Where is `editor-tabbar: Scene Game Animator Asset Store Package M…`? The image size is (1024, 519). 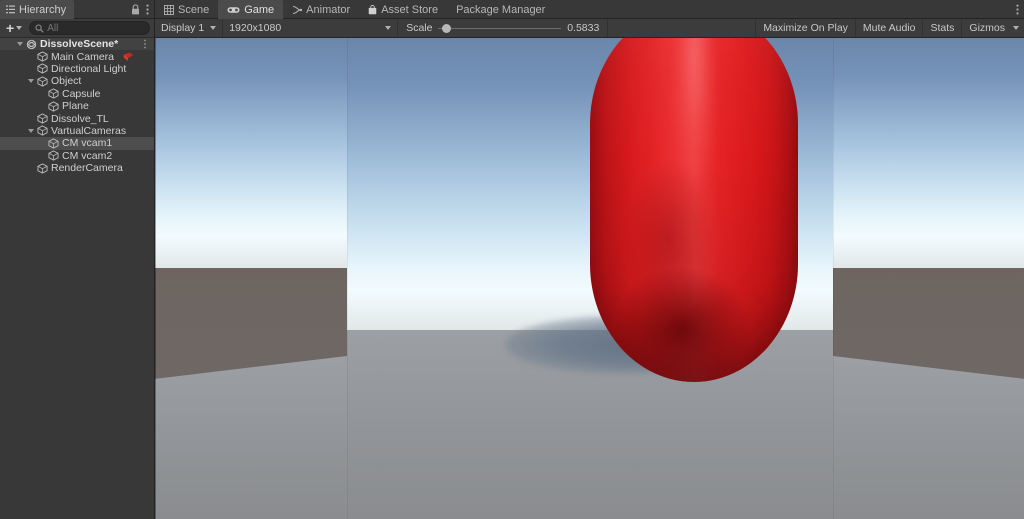
editor-tabbar: Scene Game Animator Asset Store Package M… is located at coordinates (589, 9).